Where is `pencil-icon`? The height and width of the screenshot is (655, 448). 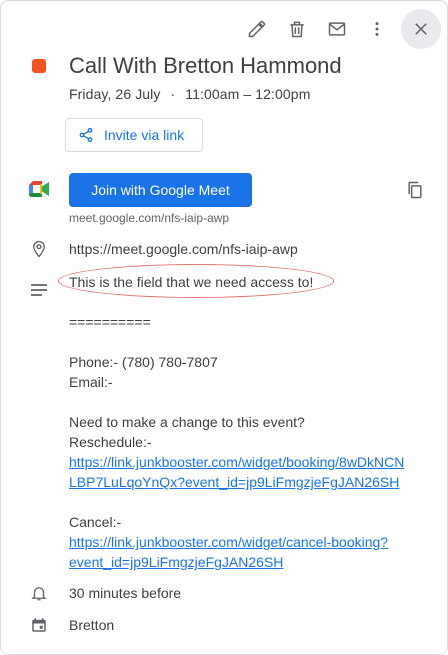 pencil-icon is located at coordinates (257, 29).